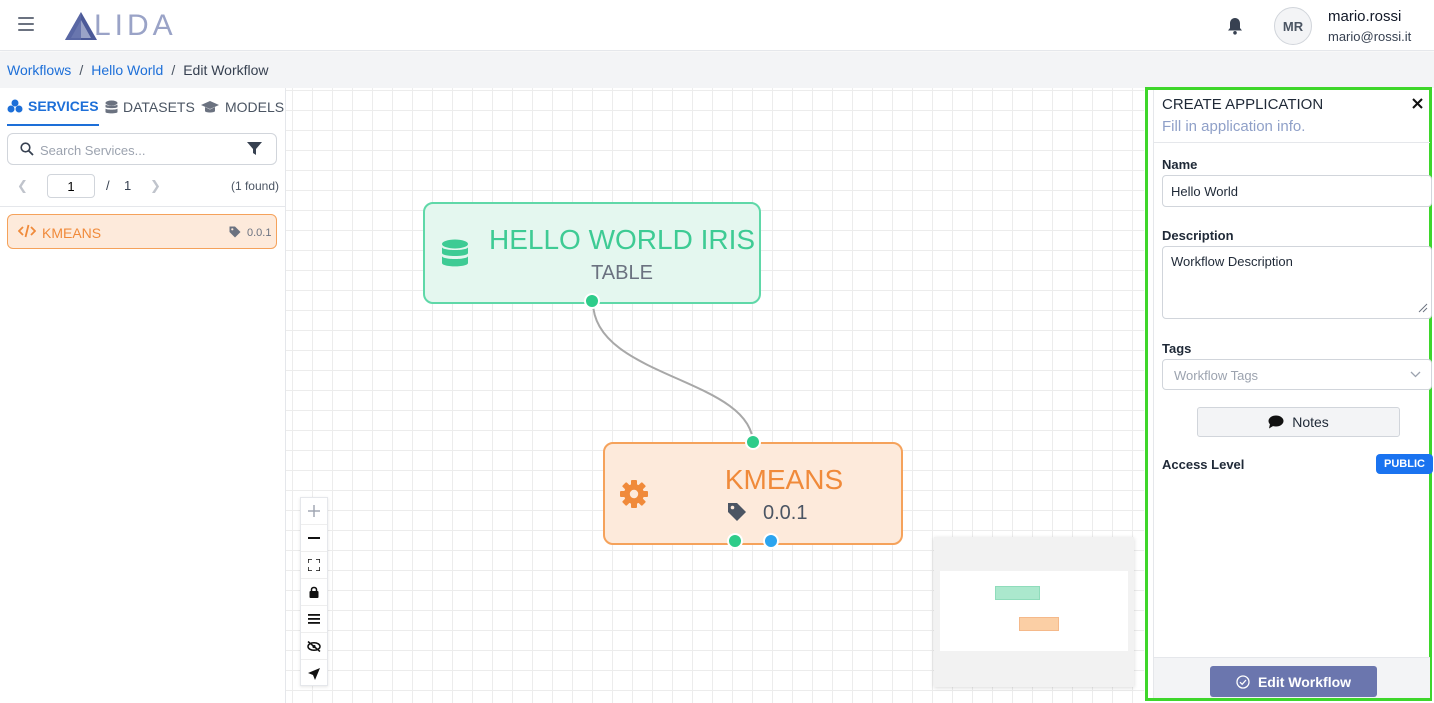 The height and width of the screenshot is (703, 1434). What do you see at coordinates (1293, 26) in the screenshot?
I see `avatar: MR` at bounding box center [1293, 26].